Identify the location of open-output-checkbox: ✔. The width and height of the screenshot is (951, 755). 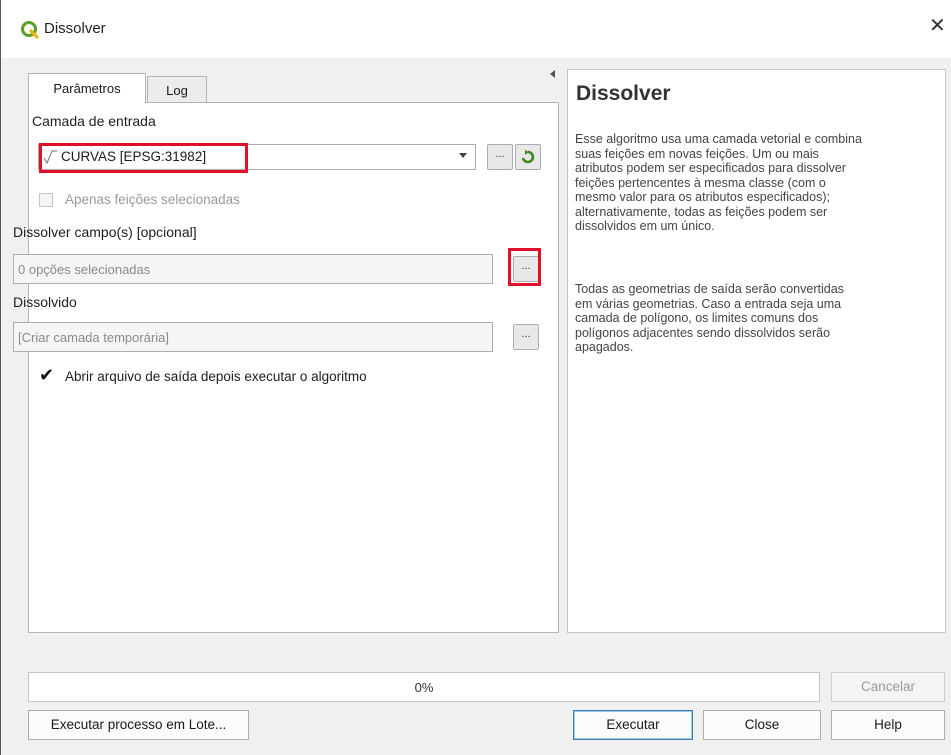
(46, 375).